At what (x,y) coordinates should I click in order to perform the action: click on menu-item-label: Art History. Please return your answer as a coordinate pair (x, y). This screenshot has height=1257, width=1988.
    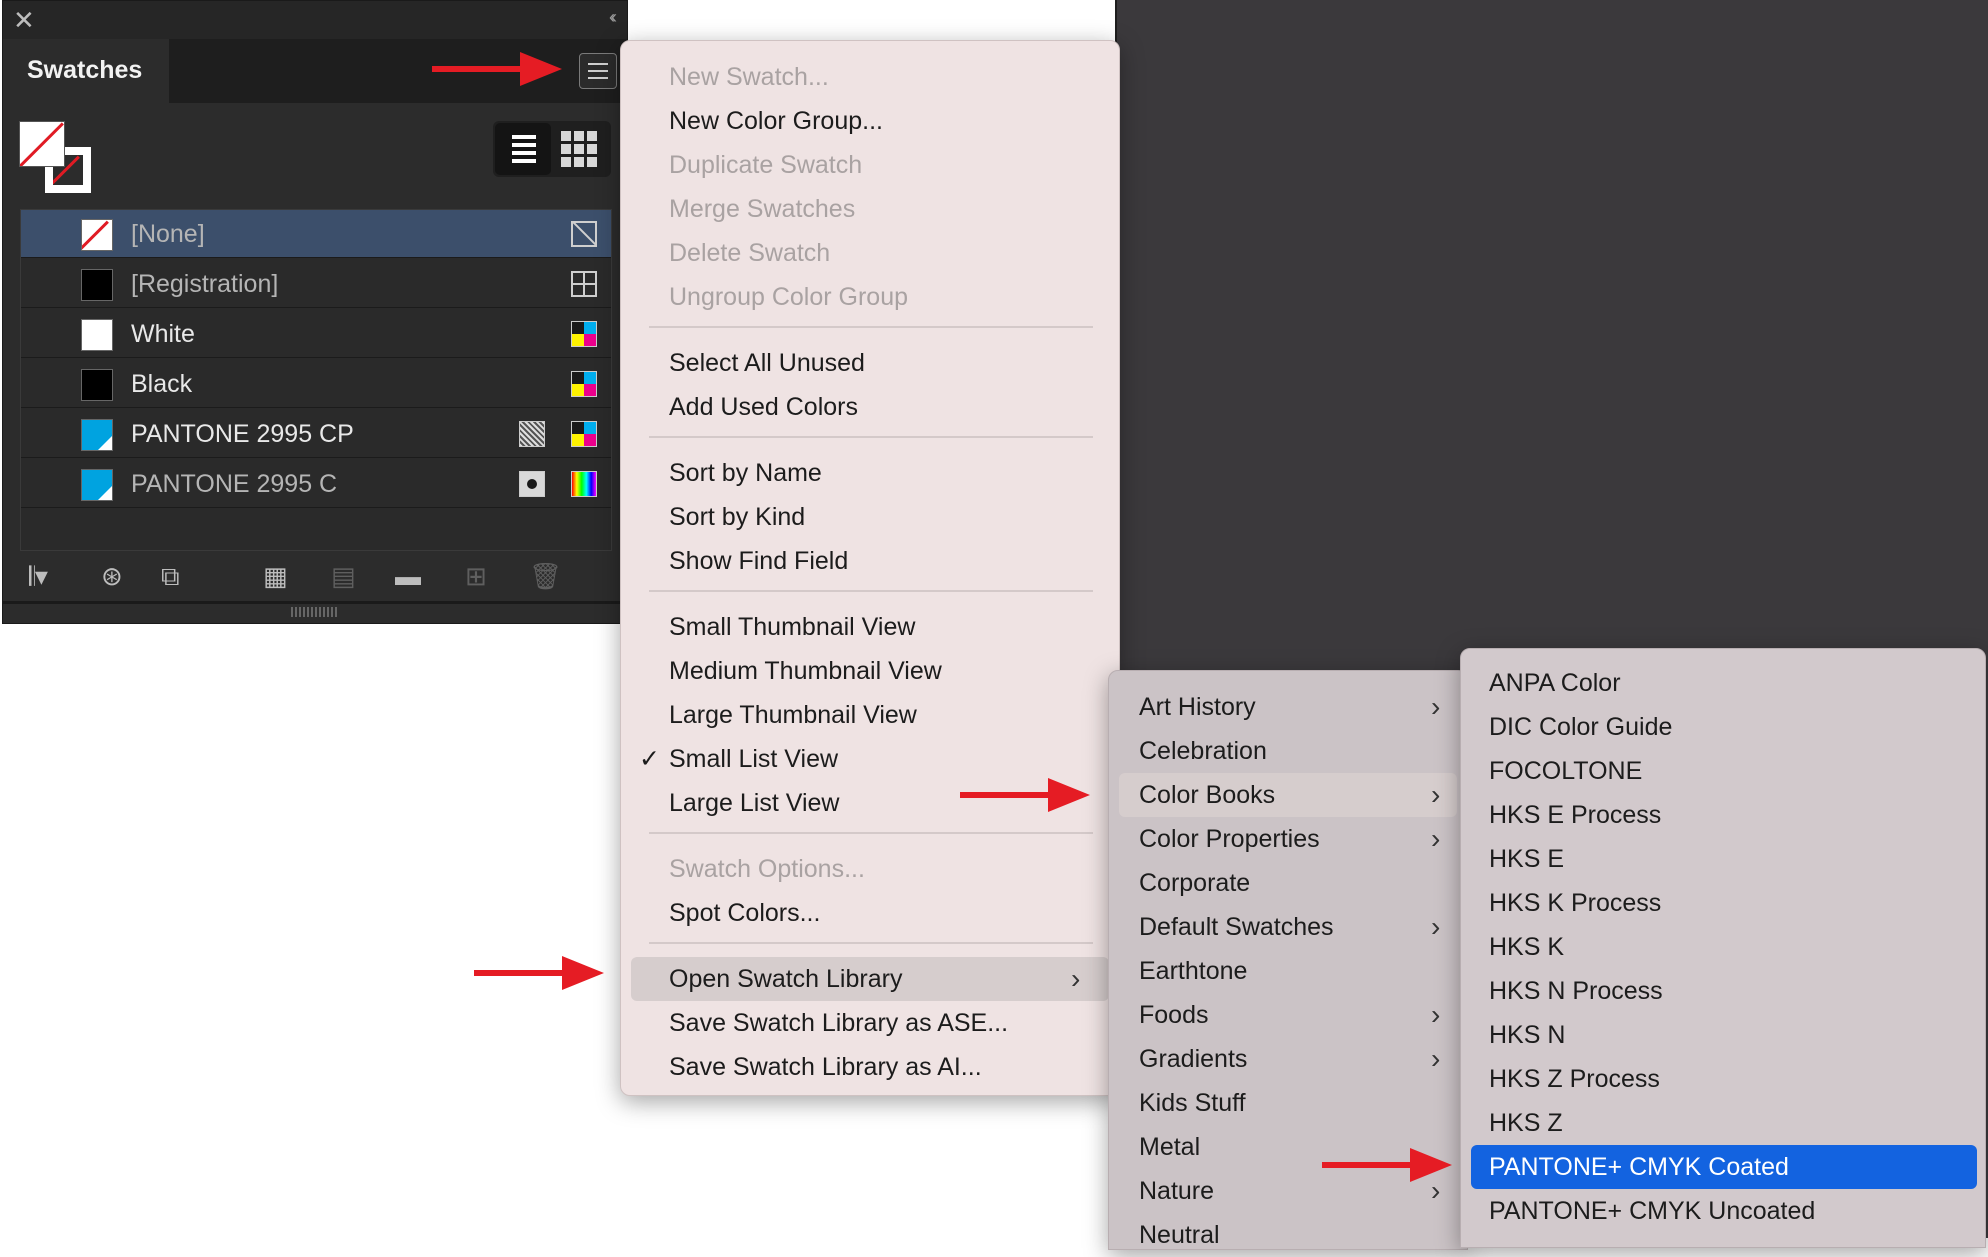
    Looking at the image, I should click on (1197, 707).